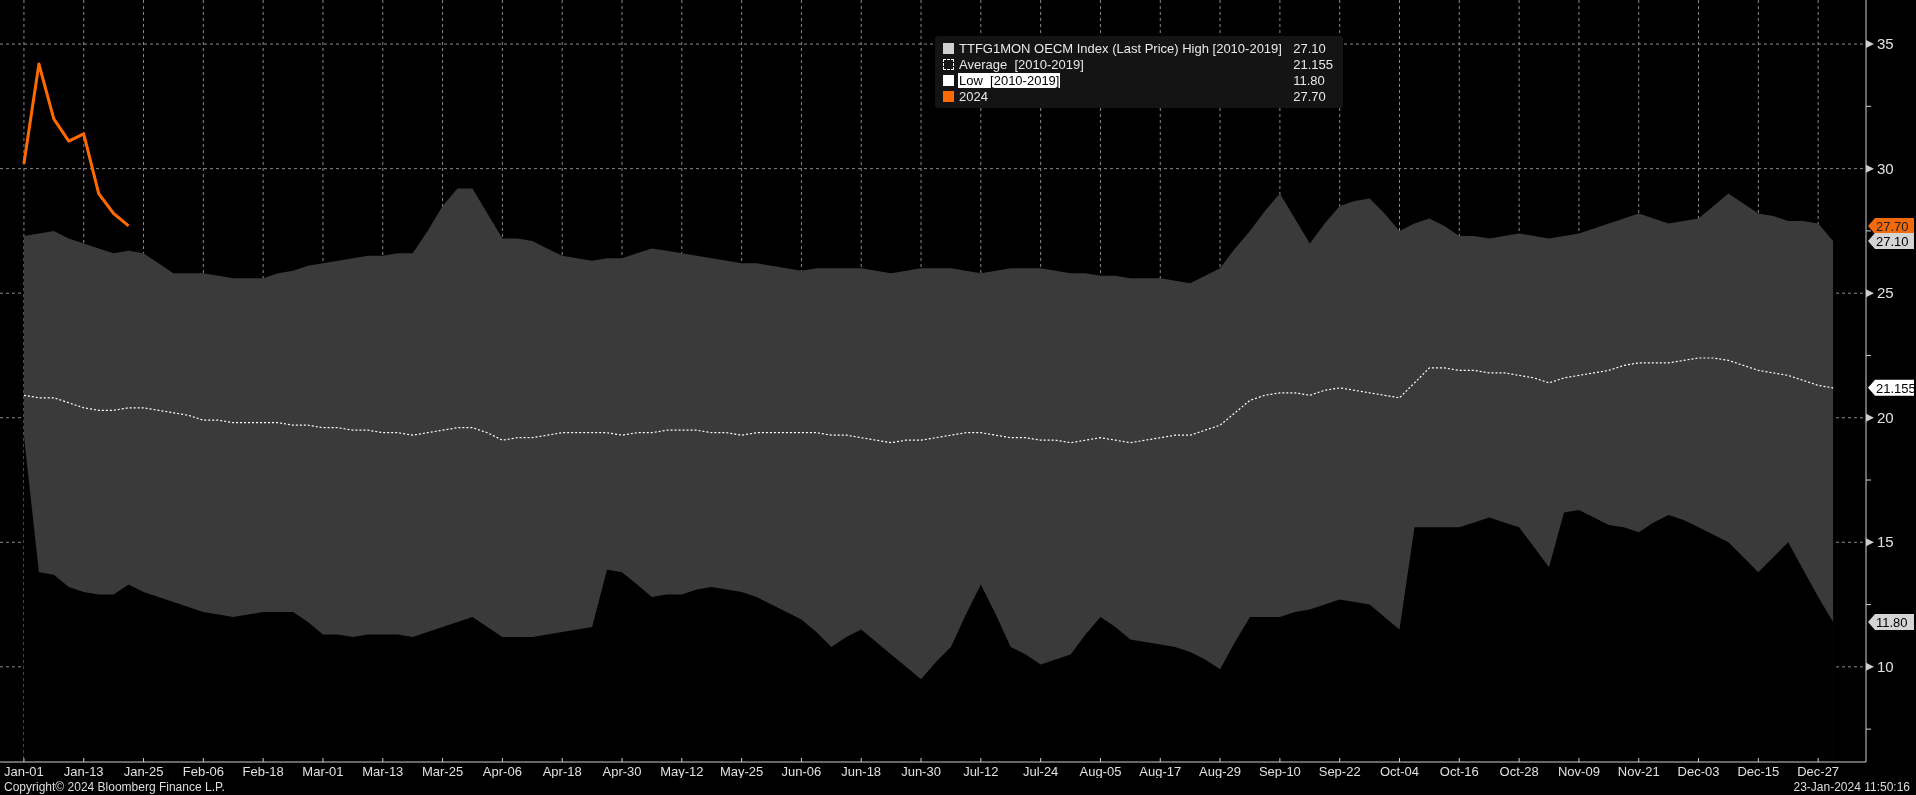 The height and width of the screenshot is (795, 1916). Describe the element at coordinates (203, 771) in the screenshot. I see `x-axis-label: Feb-06` at that location.